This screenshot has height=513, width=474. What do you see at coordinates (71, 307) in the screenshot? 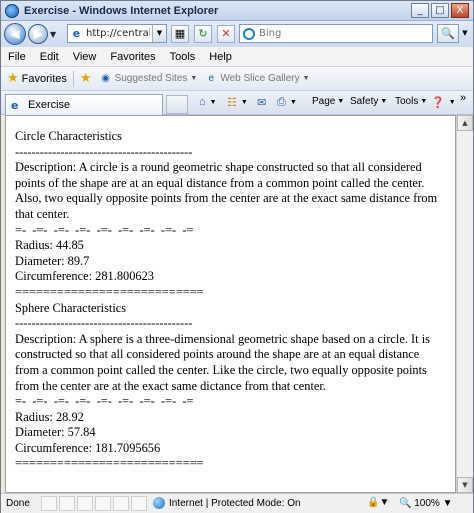
I see `sphere-heading: Sphere Characteristics` at bounding box center [71, 307].